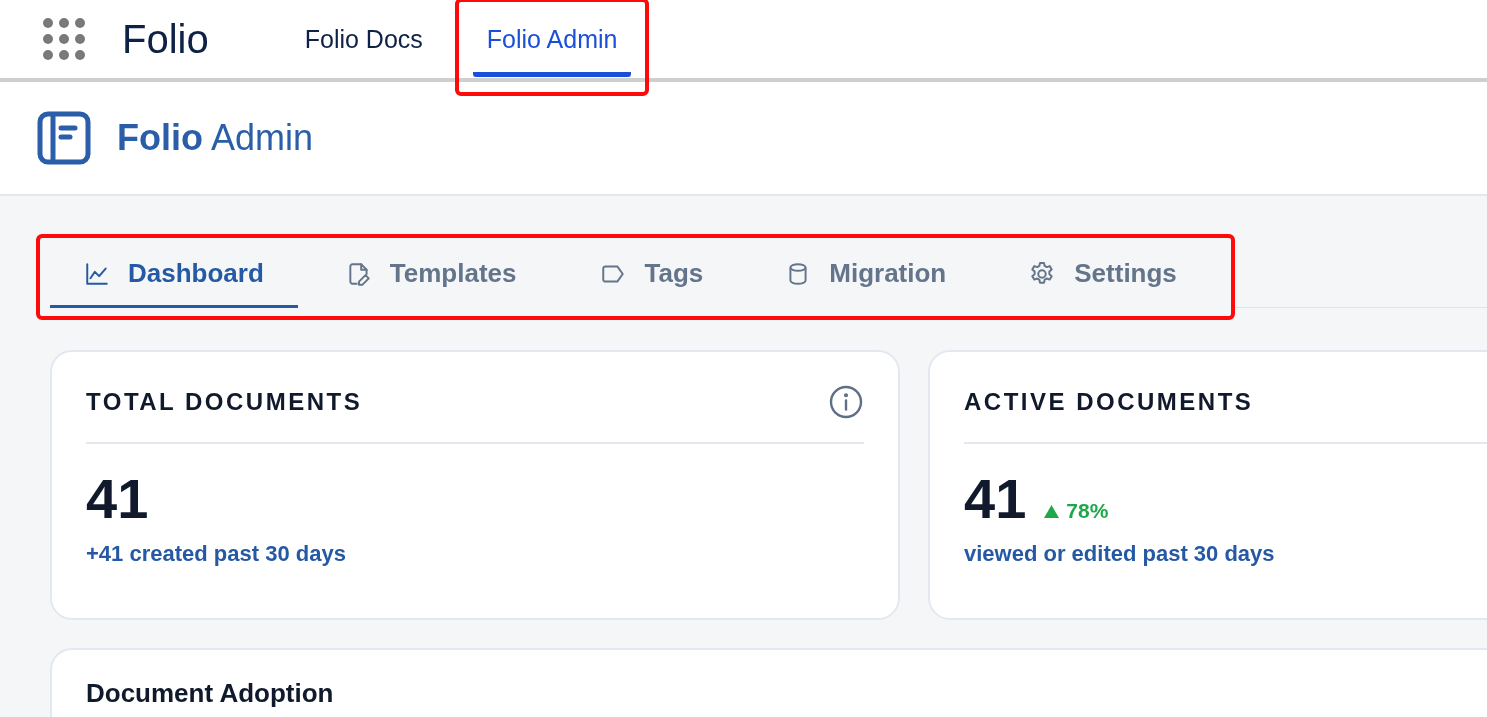 This screenshot has width=1487, height=717. Describe the element at coordinates (165, 39) in the screenshot. I see `app-name: Folio` at that location.